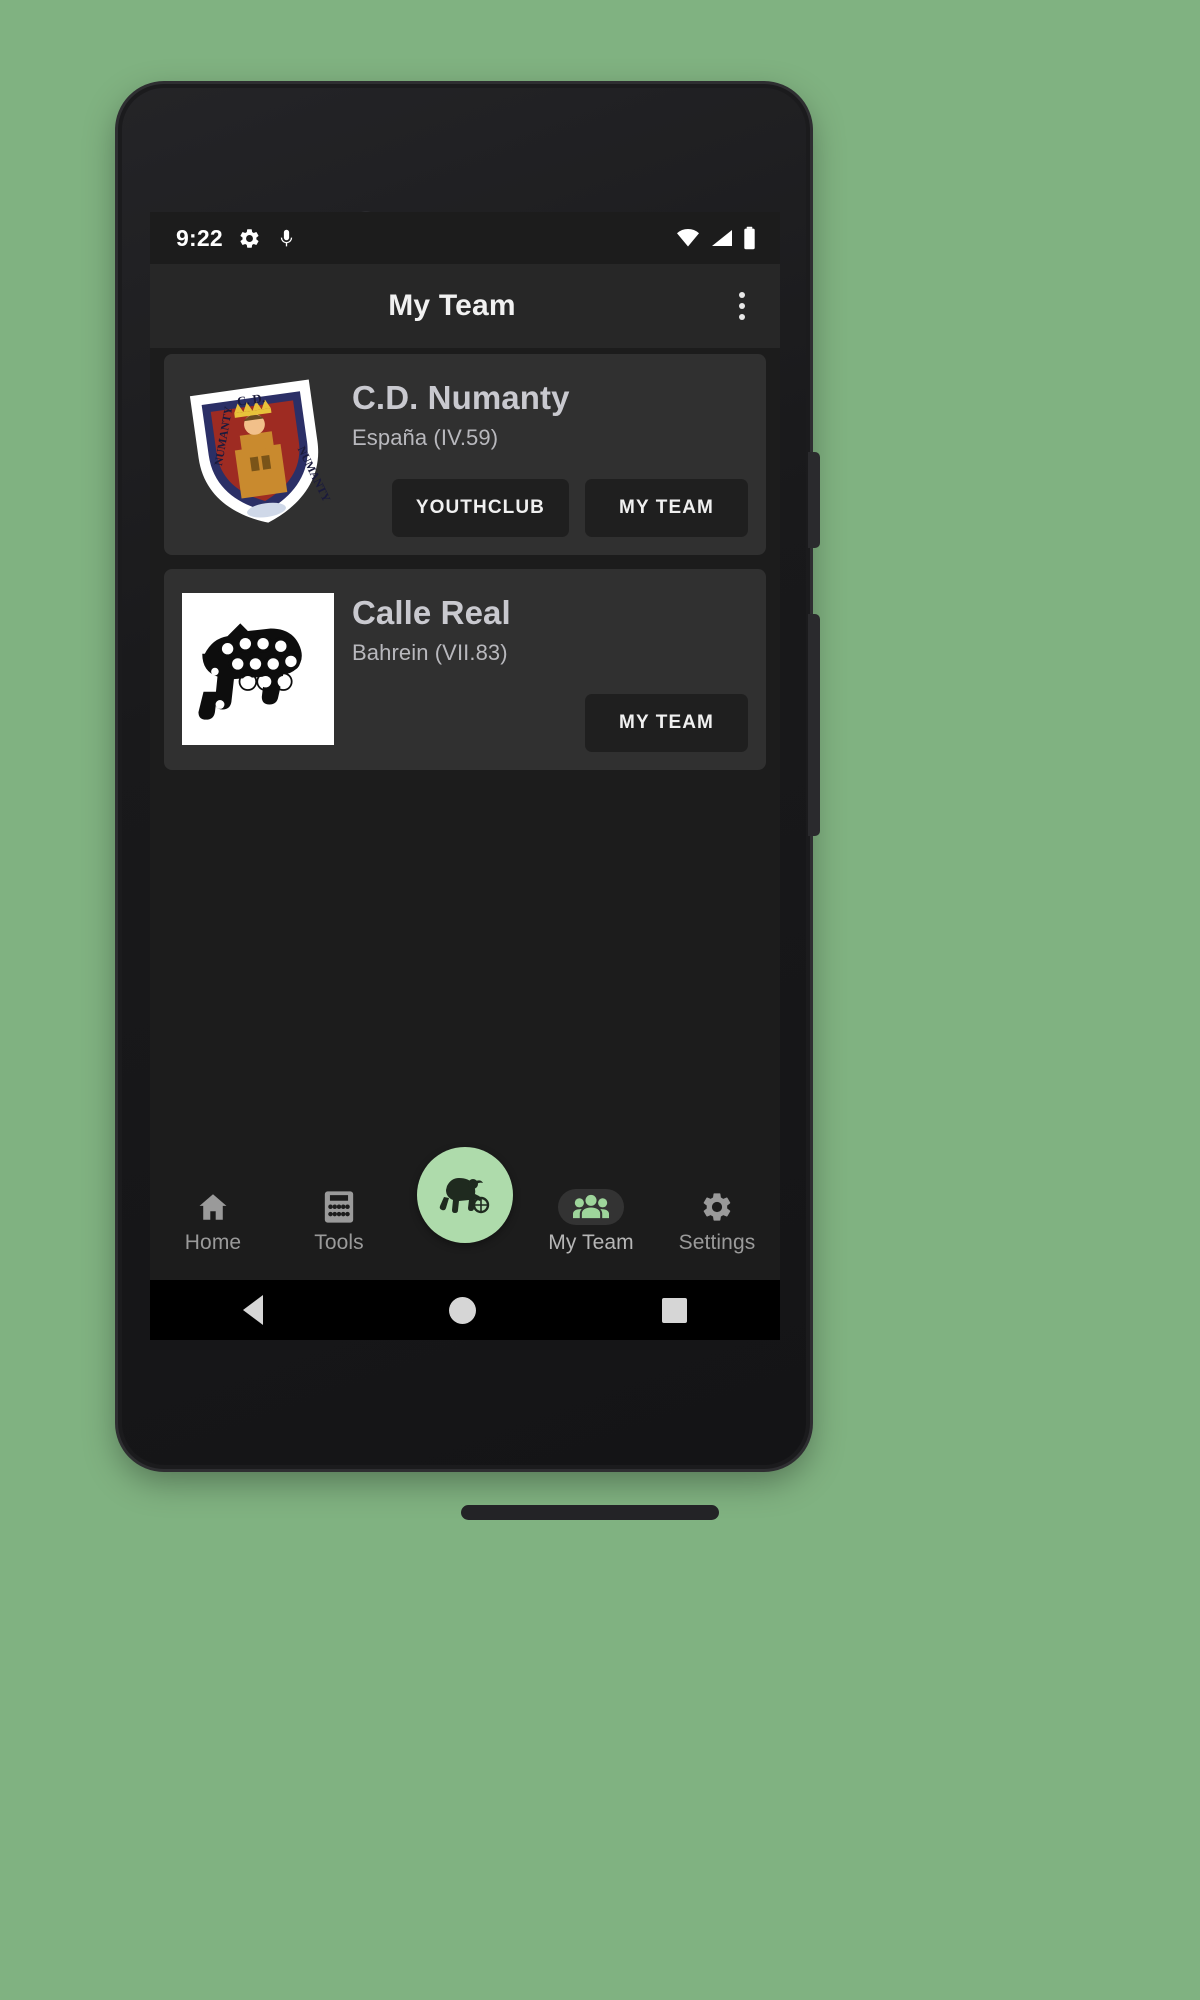 The width and height of the screenshot is (1200, 2000). I want to click on status-bar: 9:22, so click(465, 238).